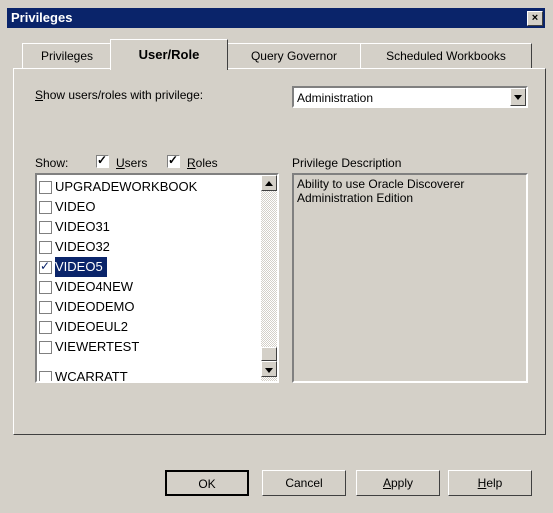 Image resolution: width=553 pixels, height=513 pixels. Describe the element at coordinates (42, 17) in the screenshot. I see `window-title: Privileges` at that location.